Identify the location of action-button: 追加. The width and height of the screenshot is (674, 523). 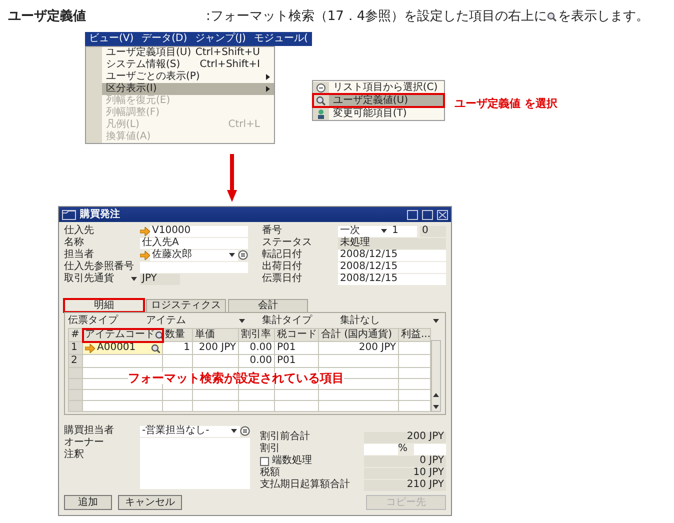
(88, 502).